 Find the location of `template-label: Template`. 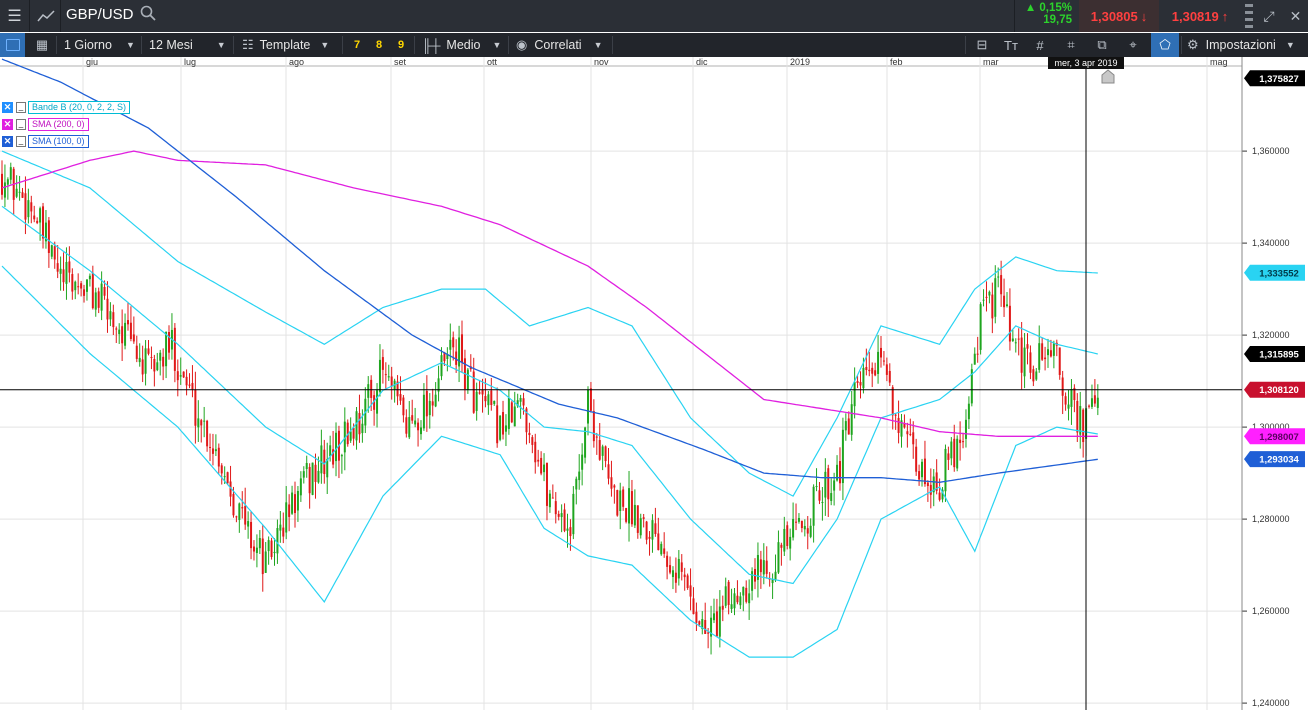

template-label: Template is located at coordinates (285, 45).